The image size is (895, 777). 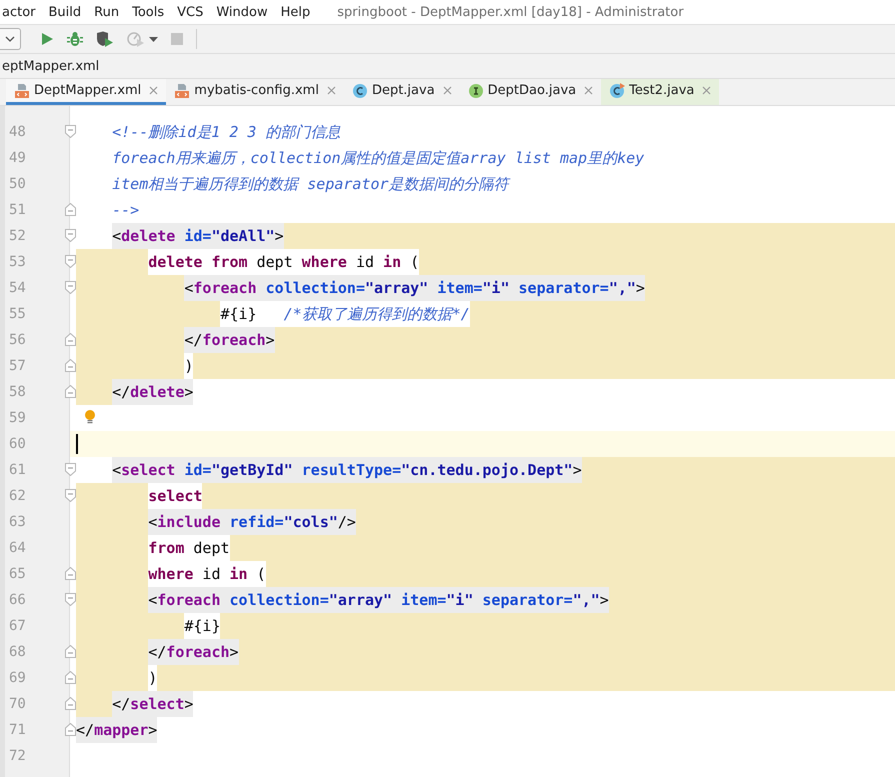 What do you see at coordinates (295, 12) in the screenshot?
I see `menu-item: Help` at bounding box center [295, 12].